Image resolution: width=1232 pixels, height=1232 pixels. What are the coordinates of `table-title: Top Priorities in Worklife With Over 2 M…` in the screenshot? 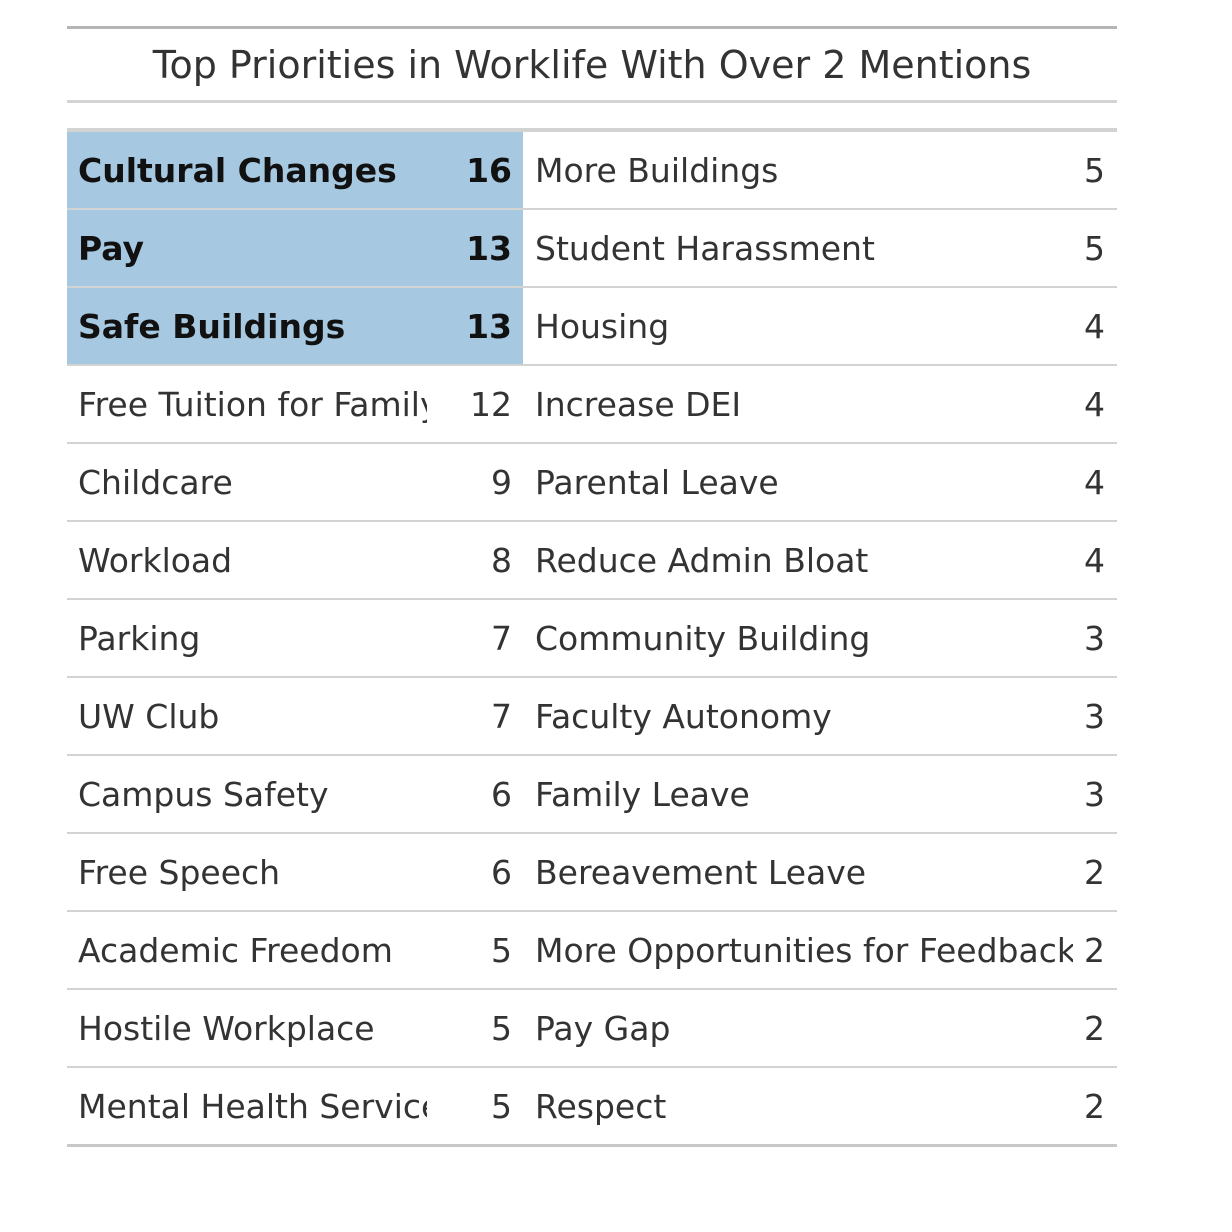 It's located at (592, 64).